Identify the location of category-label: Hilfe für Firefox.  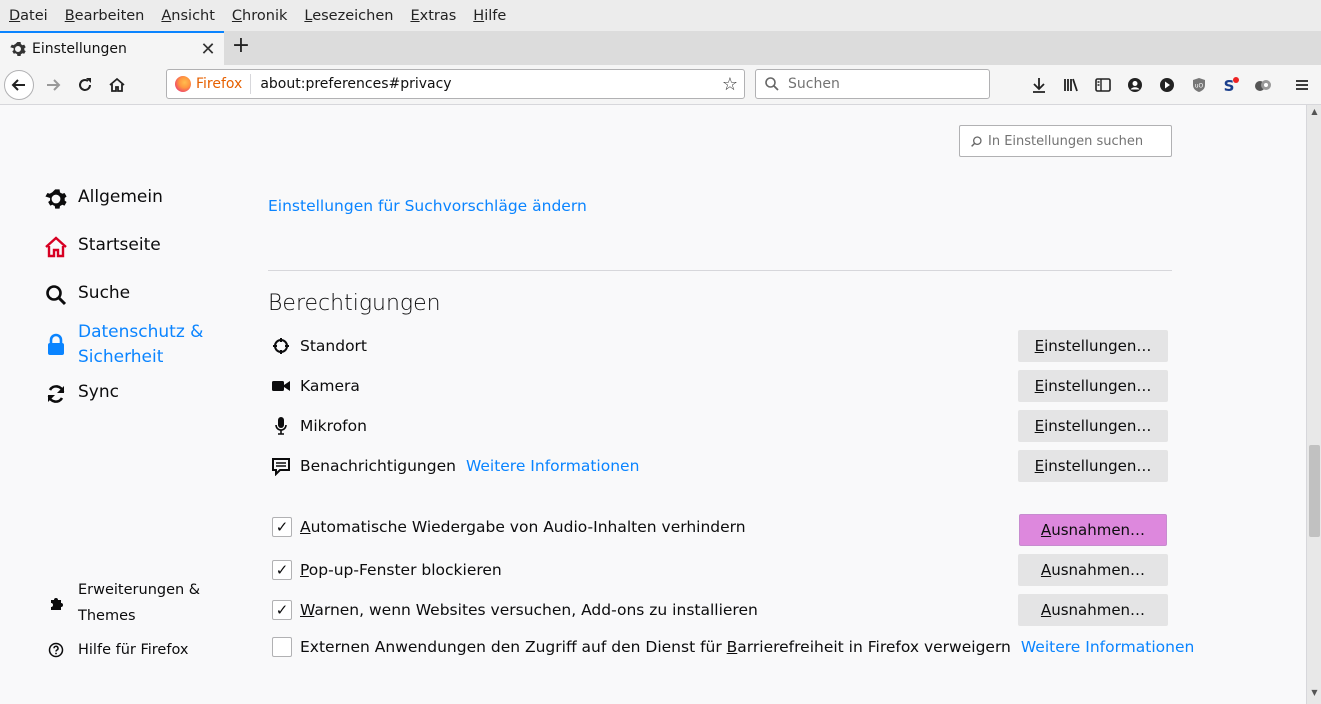
(133, 650).